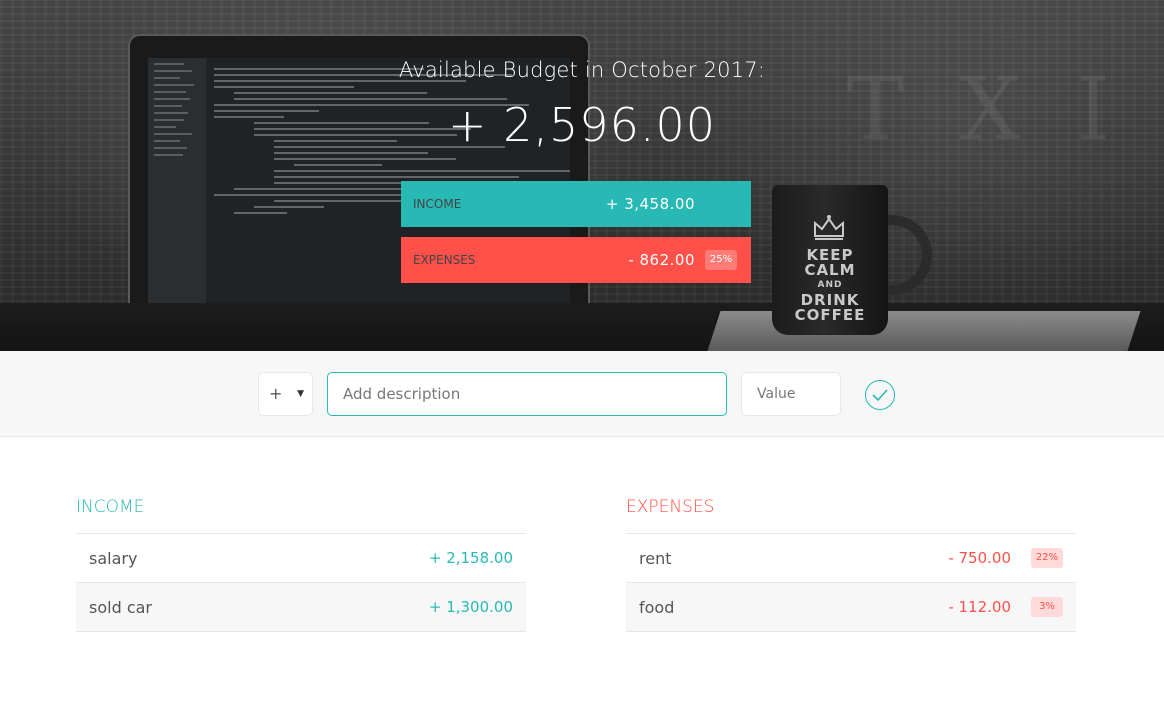  I want to click on expenses-summary: Expenses - 862.00 25%, so click(576, 260).